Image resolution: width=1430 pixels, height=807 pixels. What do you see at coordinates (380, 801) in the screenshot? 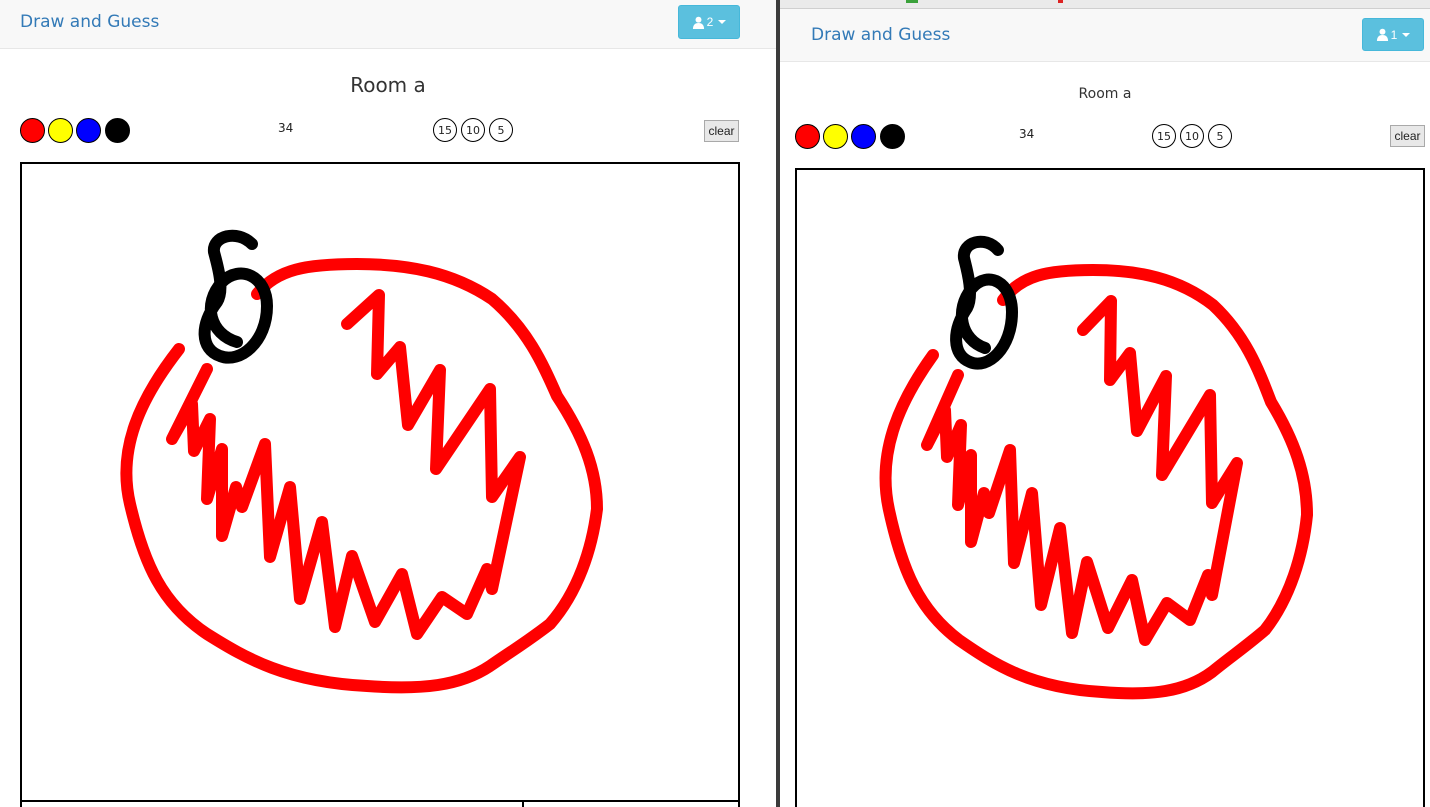
I see `chat-table-border` at bounding box center [380, 801].